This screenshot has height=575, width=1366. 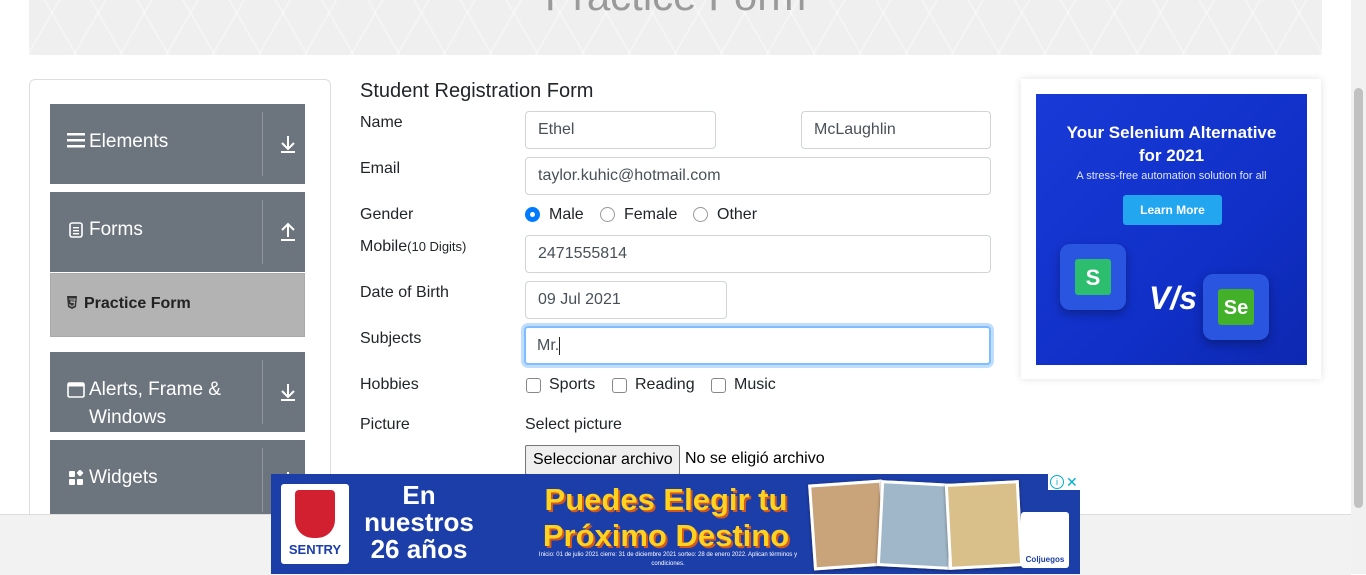 I want to click on katalon-logo: S, so click(x=1093, y=277).